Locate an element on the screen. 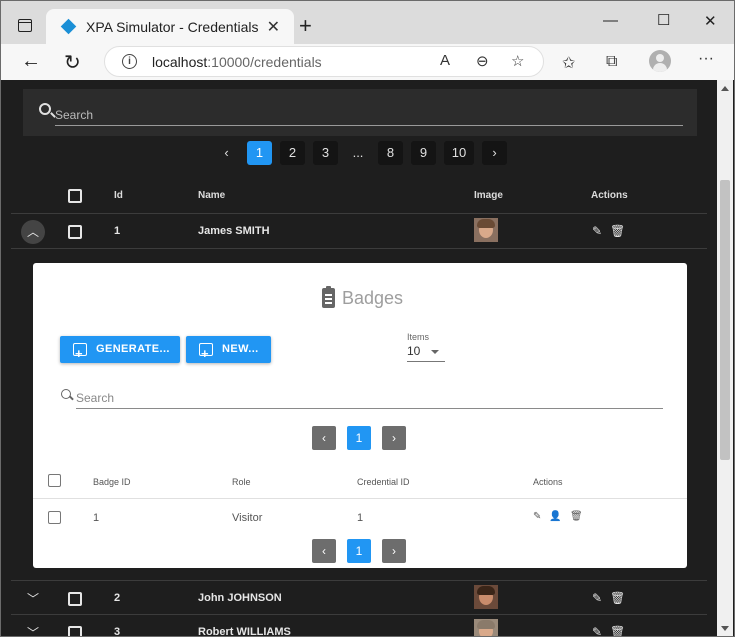 The image size is (735, 637). badge-pagination-bottom: ‹ 1 › is located at coordinates (359, 551).